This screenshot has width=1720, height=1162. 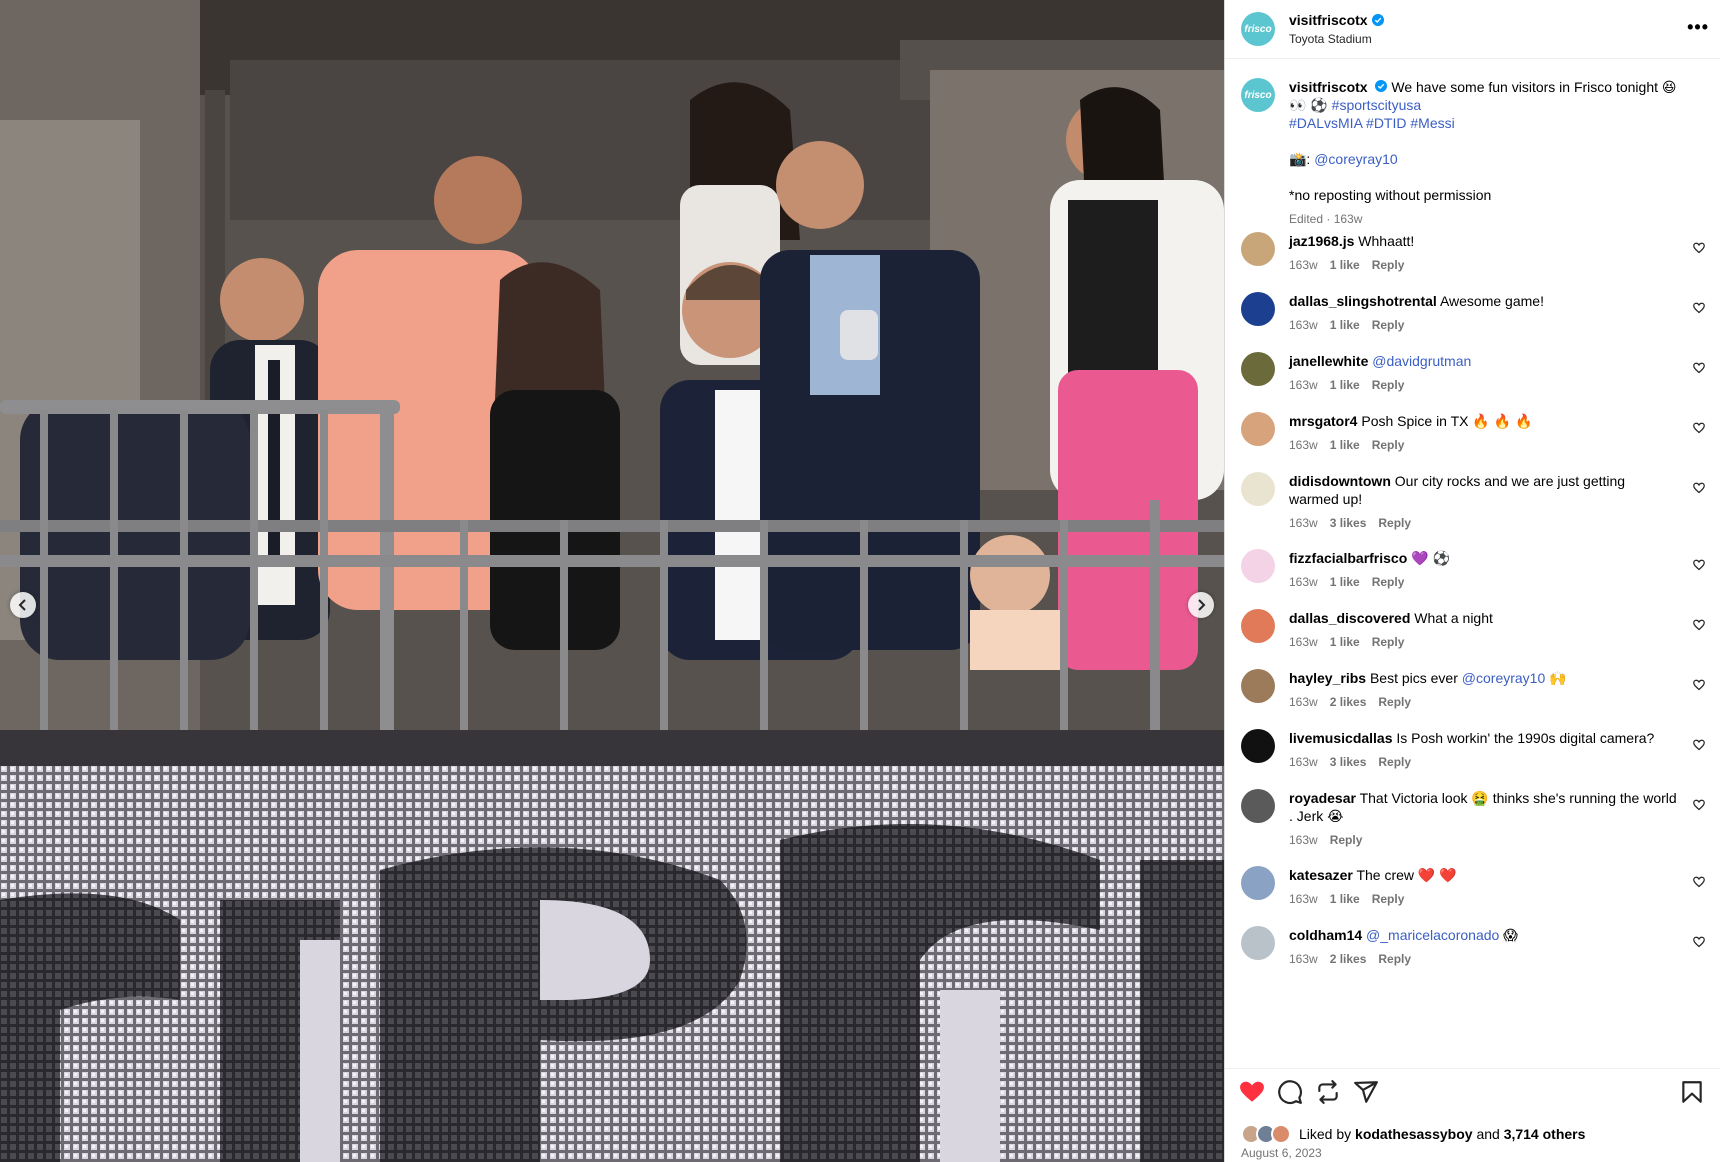 I want to click on commenter-username: coldham14, so click(x=1325, y=935).